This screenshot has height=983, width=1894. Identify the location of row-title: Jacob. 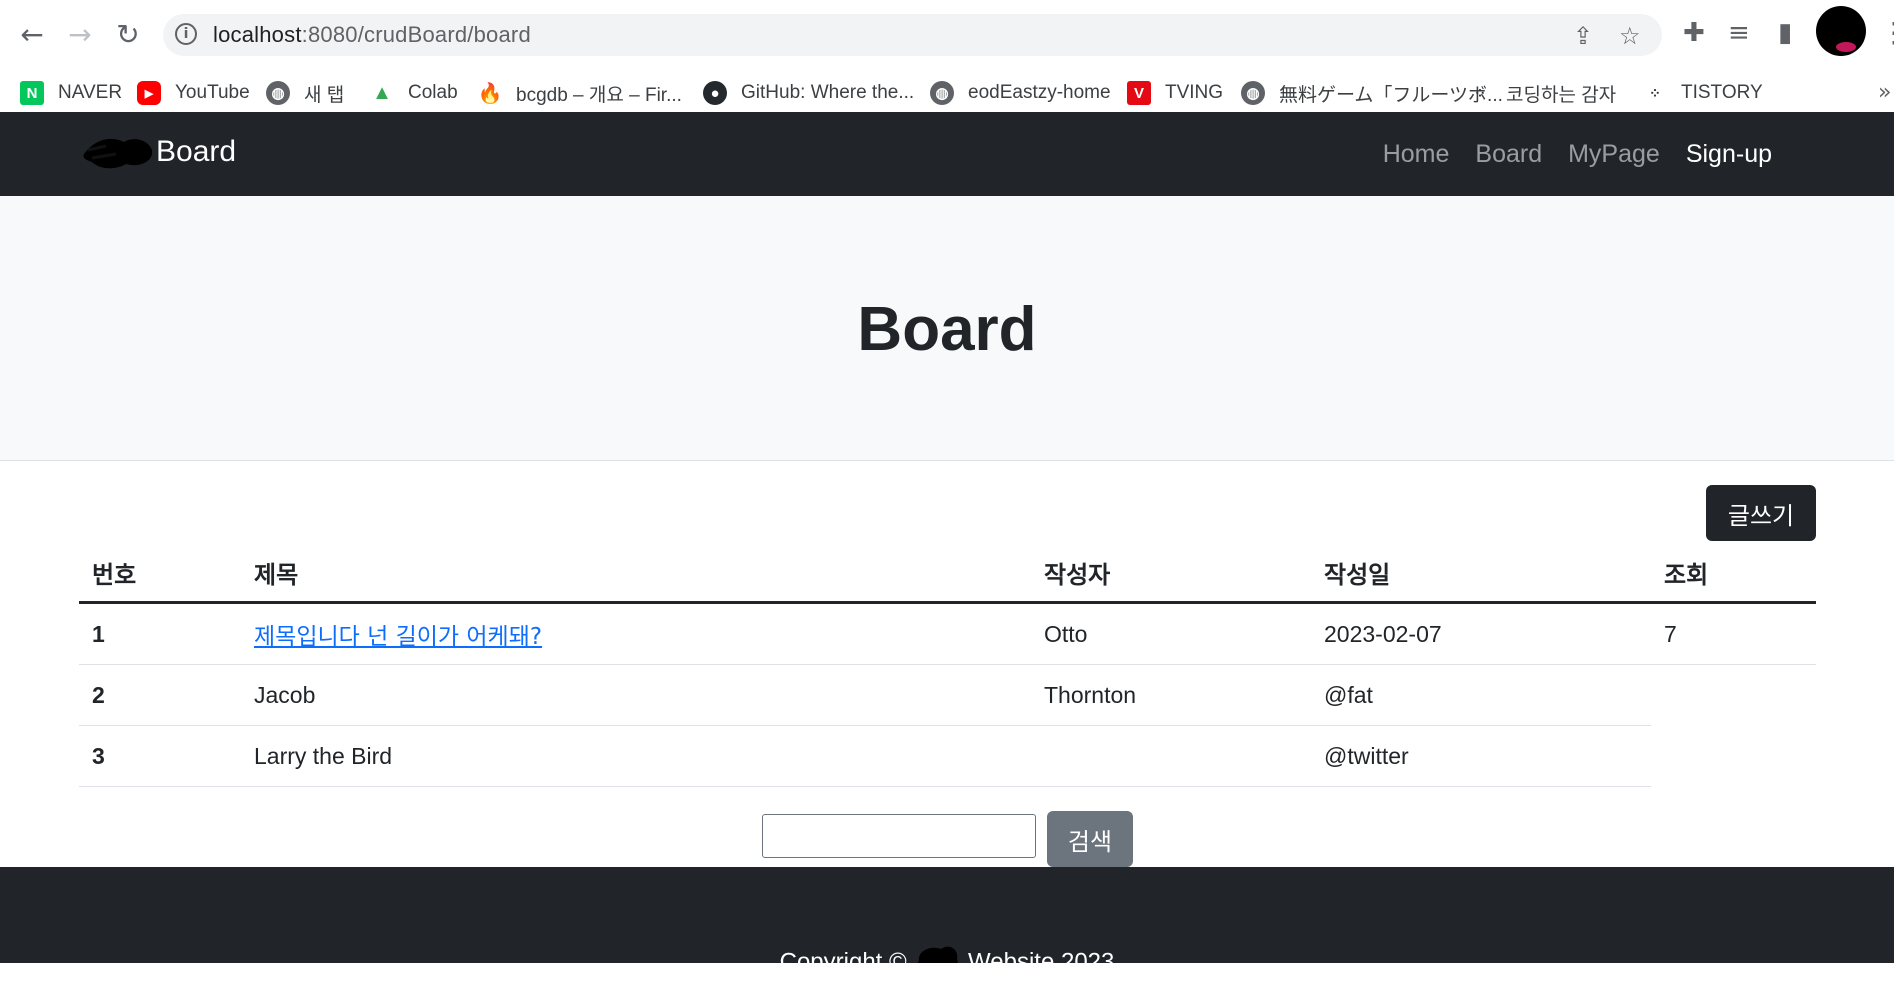
(636, 695).